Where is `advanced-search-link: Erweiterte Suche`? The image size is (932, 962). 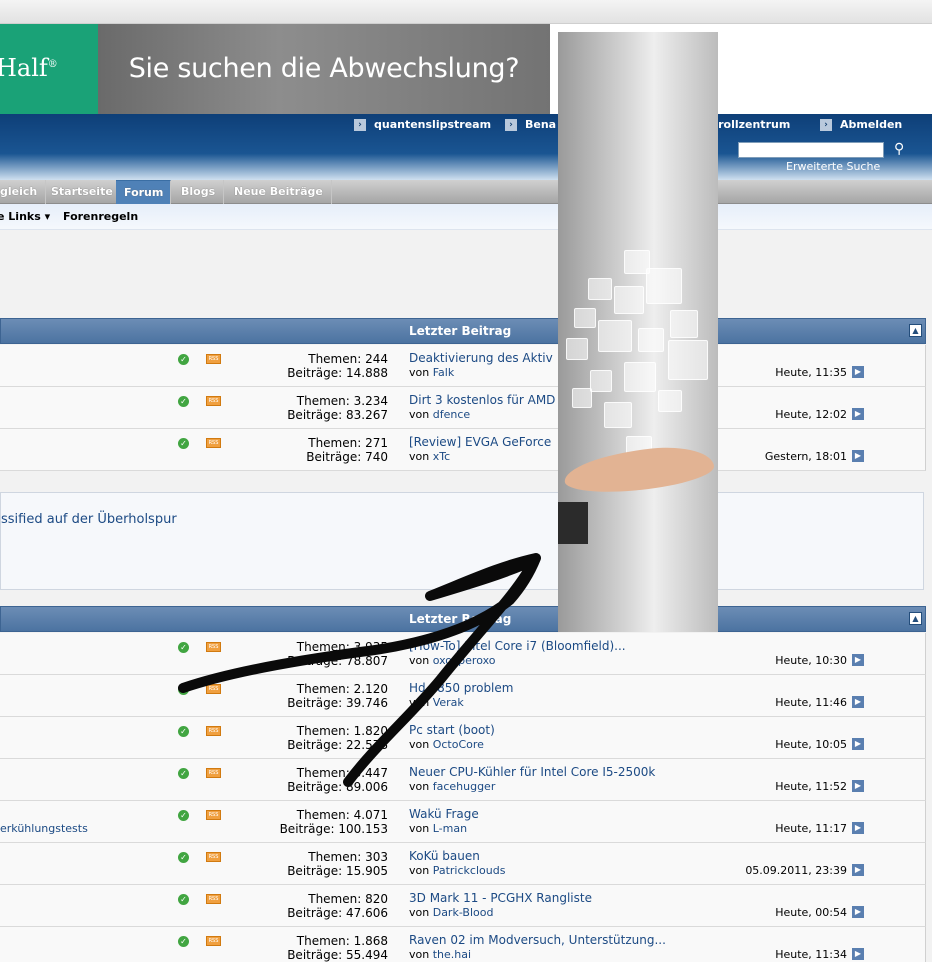 advanced-search-link: Erweiterte Suche is located at coordinates (833, 166).